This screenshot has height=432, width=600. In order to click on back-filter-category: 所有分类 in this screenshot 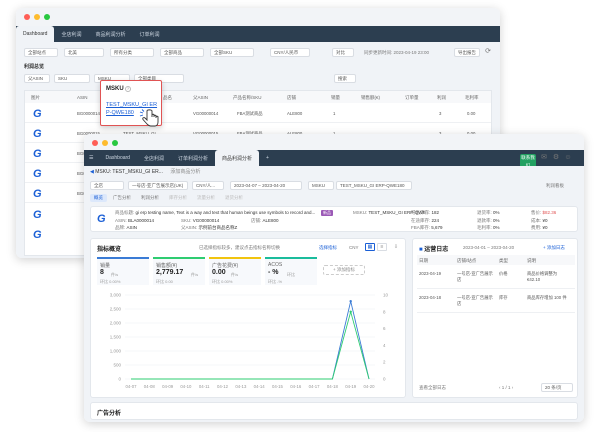, I will do `click(132, 52)`.